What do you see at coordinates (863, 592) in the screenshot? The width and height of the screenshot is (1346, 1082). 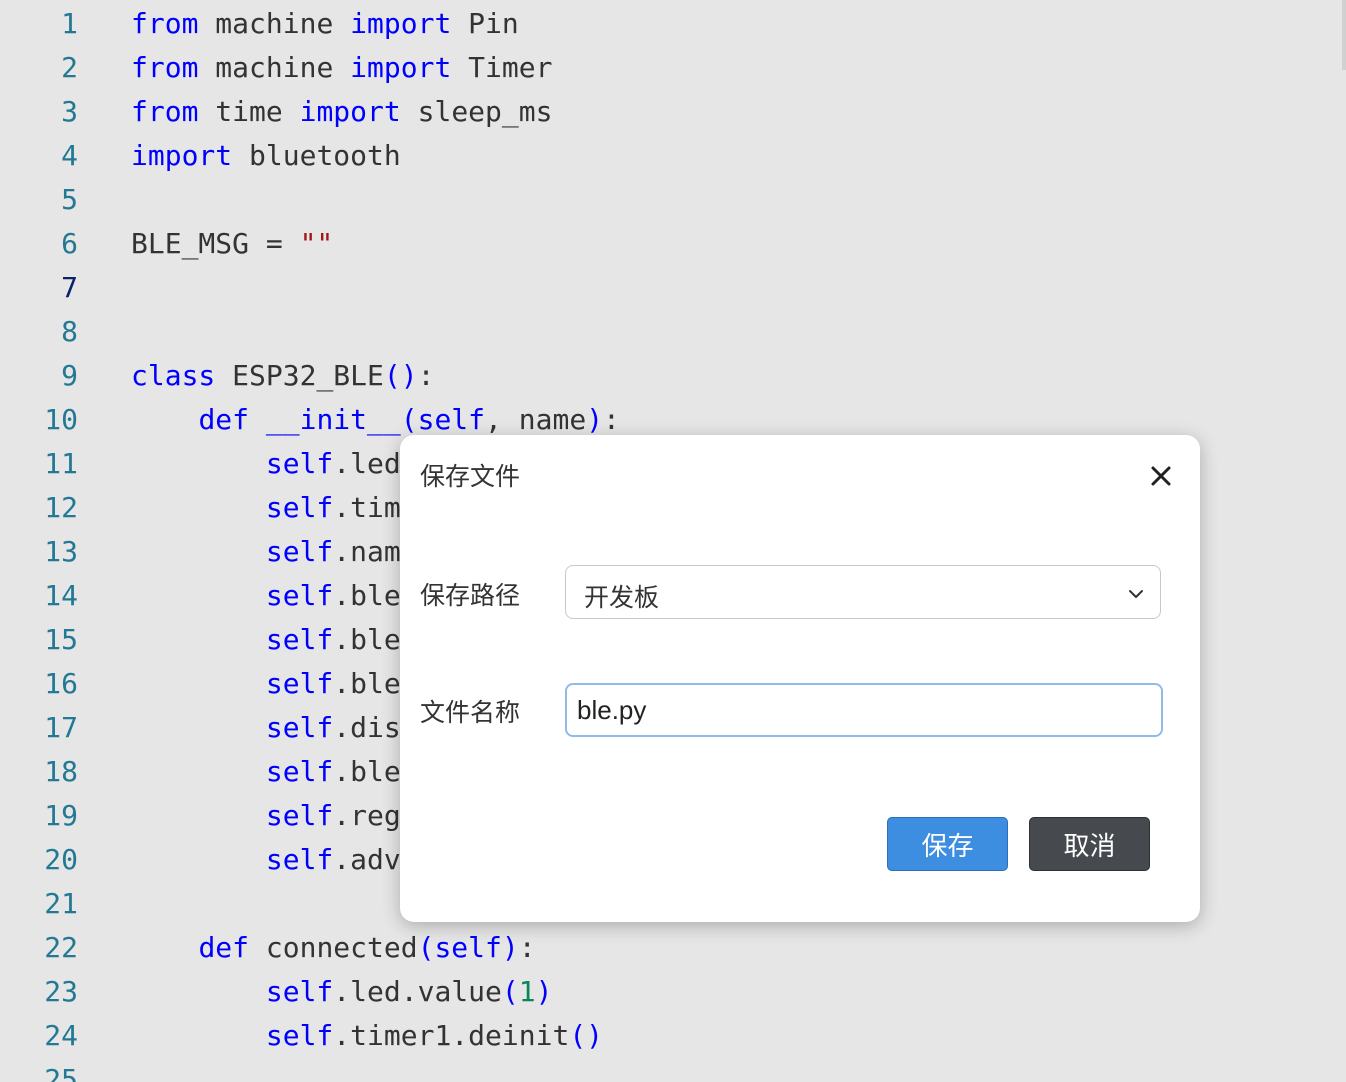 I see `path-select: 开发板` at bounding box center [863, 592].